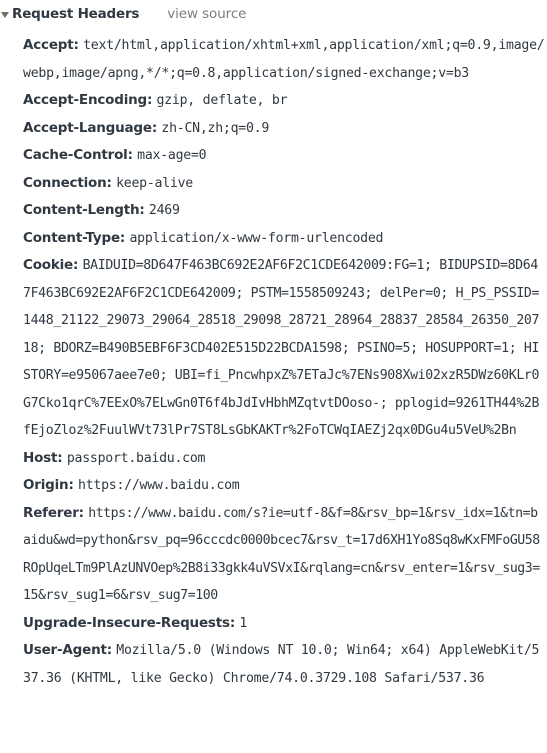 The height and width of the screenshot is (753, 547). What do you see at coordinates (284, 486) in the screenshot?
I see `header-row-origin: Origin: https://www.baidu.com` at bounding box center [284, 486].